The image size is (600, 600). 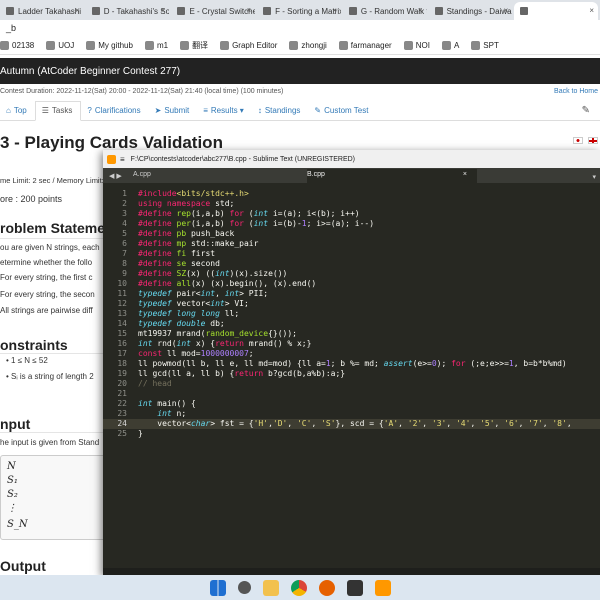 What do you see at coordinates (12, 480) in the screenshot?
I see `input-format-line: S₁` at bounding box center [12, 480].